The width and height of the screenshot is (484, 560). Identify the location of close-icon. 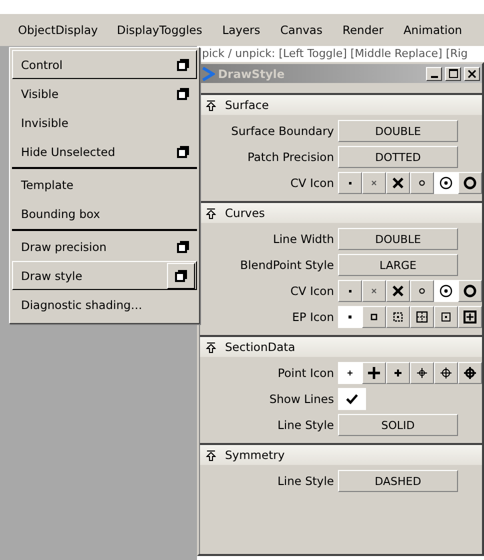
(472, 74).